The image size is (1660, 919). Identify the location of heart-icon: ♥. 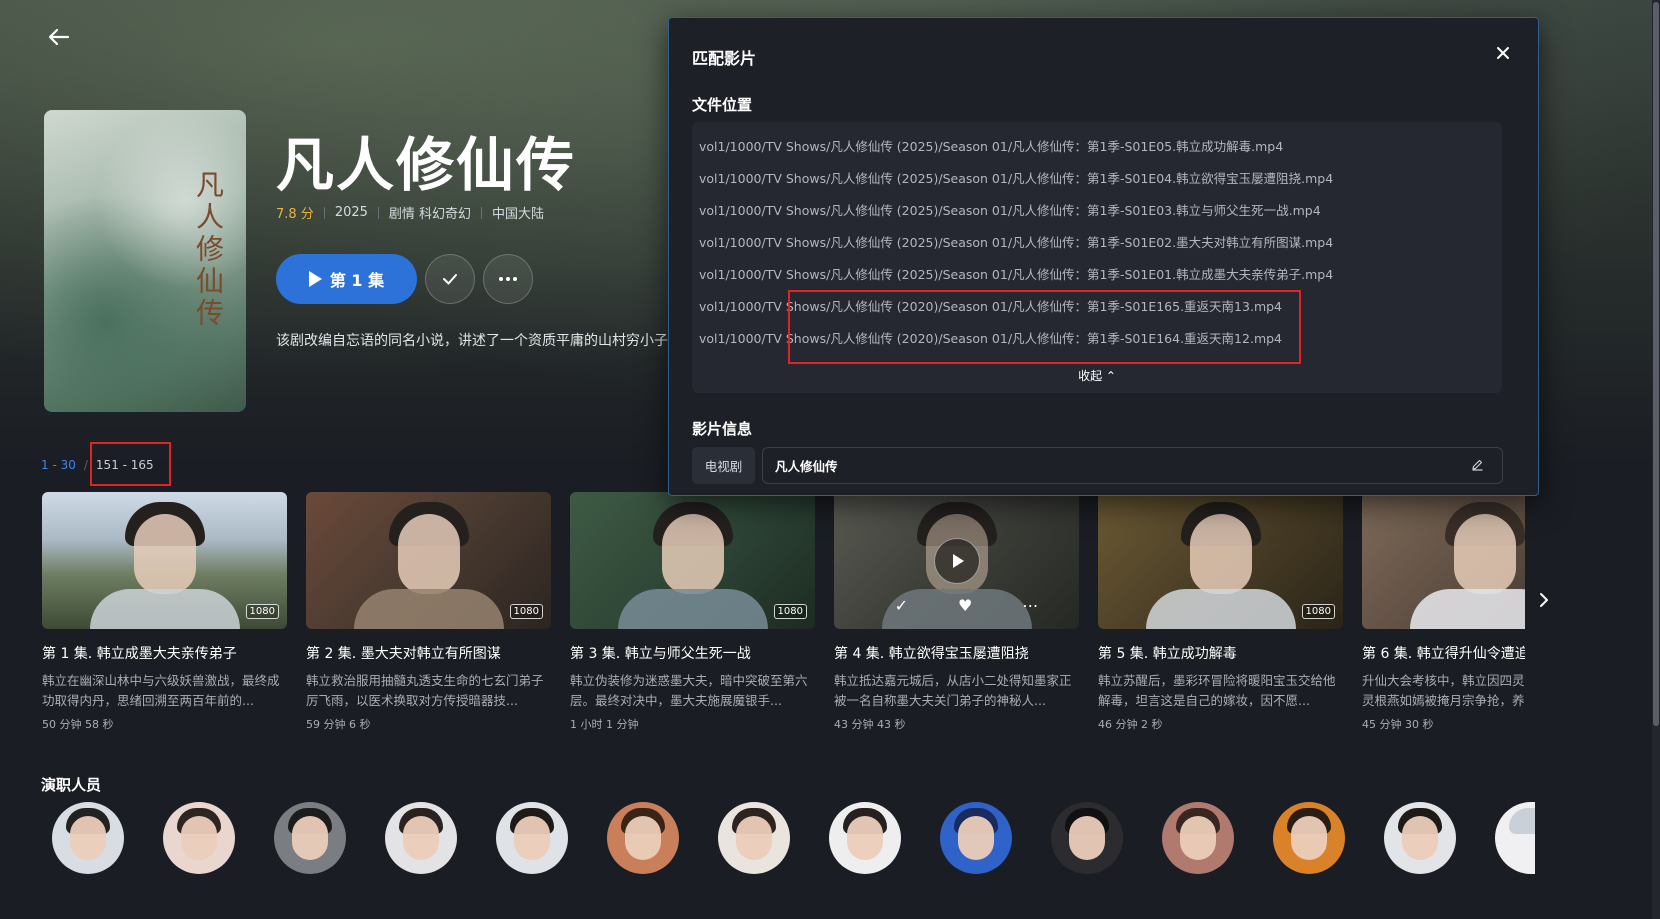
(965, 605).